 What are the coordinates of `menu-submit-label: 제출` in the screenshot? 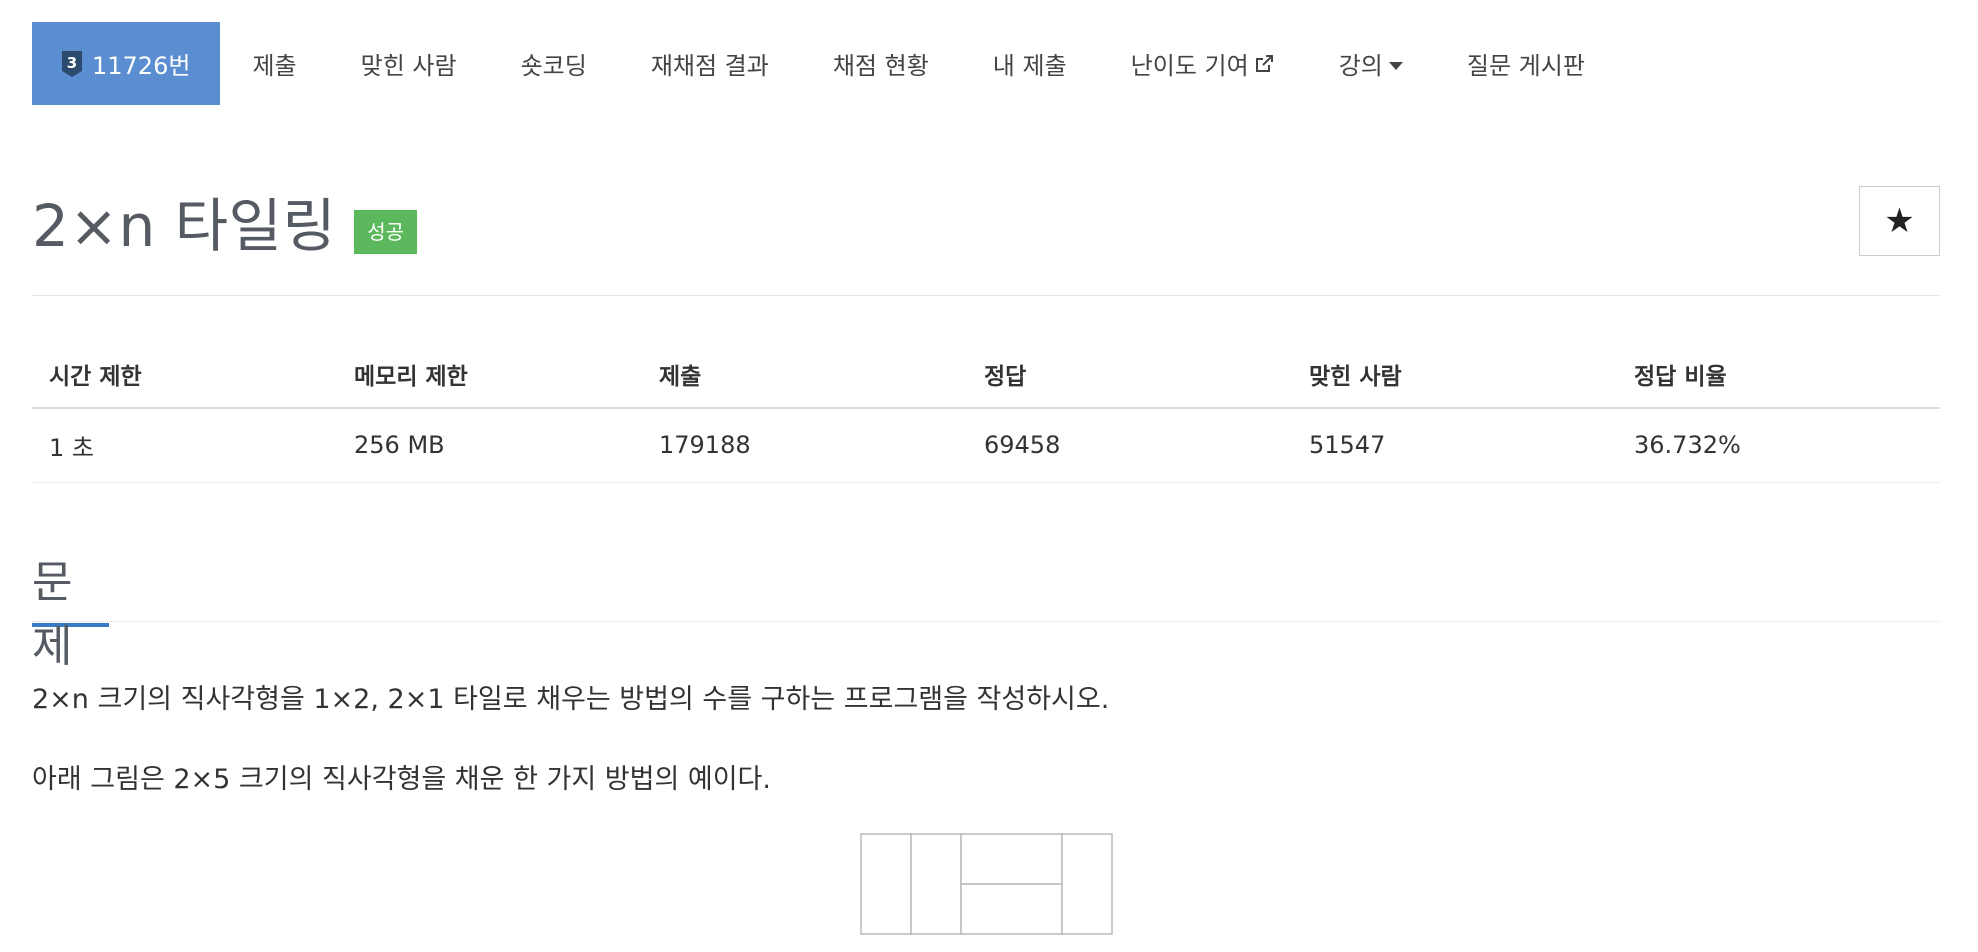 It's located at (274, 66).